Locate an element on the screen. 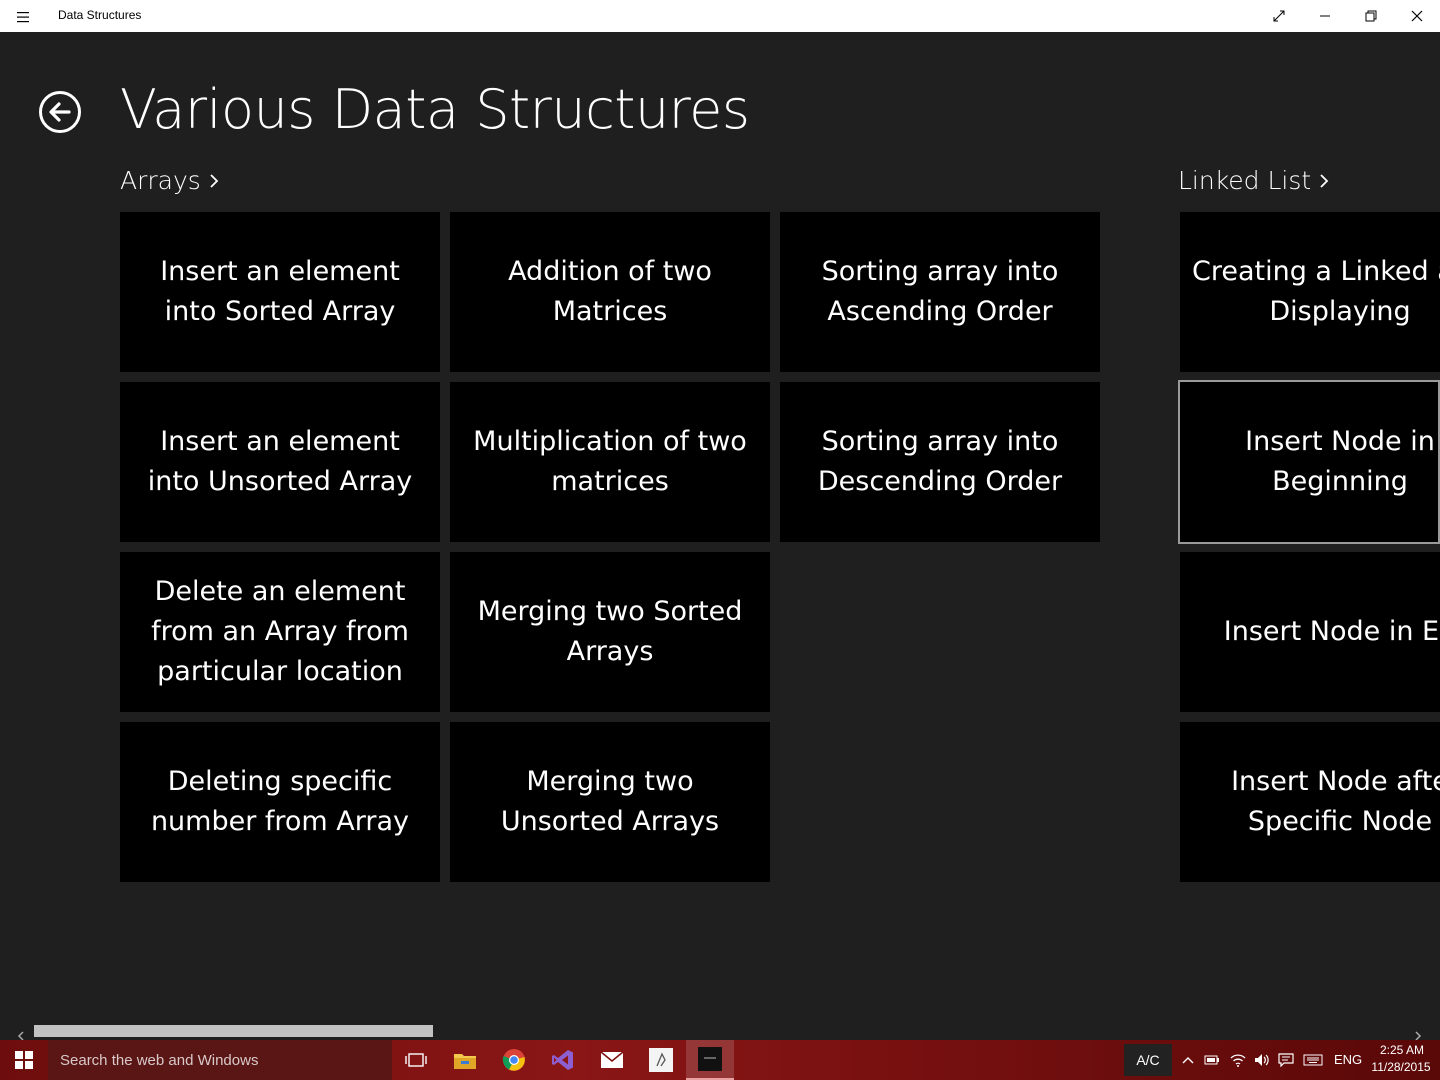 Image resolution: width=1440 pixels, height=1080 pixels. file-explorer-icon is located at coordinates (465, 1060).